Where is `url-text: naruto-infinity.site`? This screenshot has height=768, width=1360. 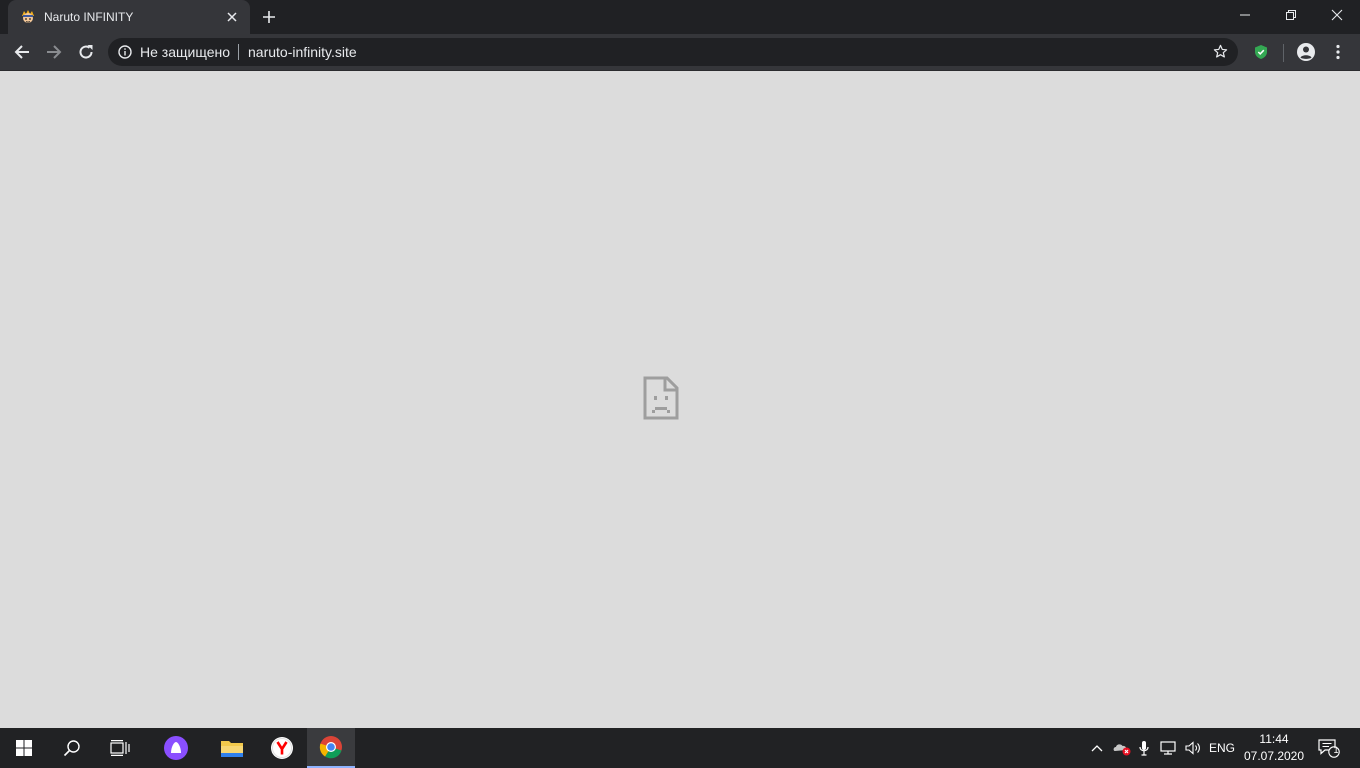 url-text: naruto-infinity.site is located at coordinates (302, 52).